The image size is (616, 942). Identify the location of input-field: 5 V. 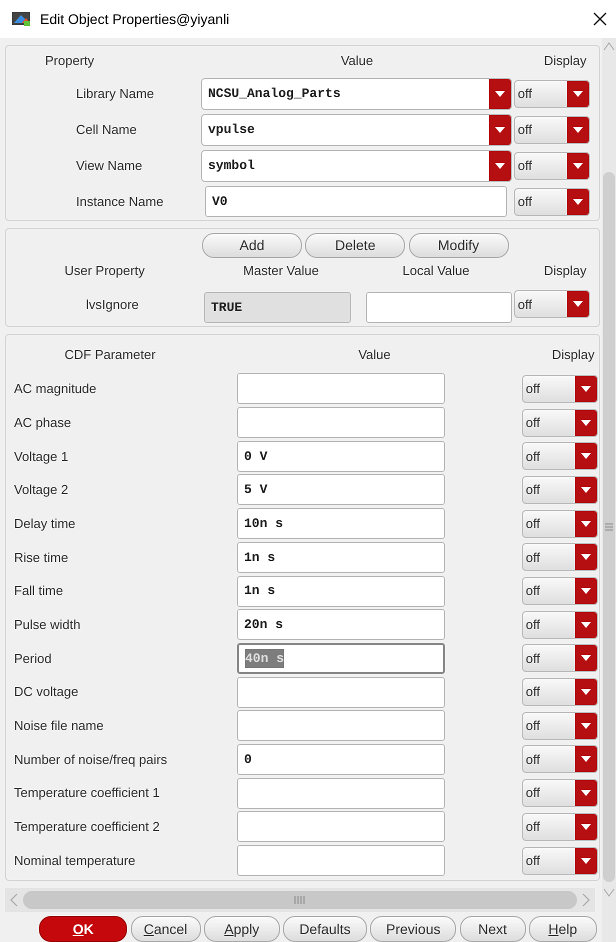
(341, 490).